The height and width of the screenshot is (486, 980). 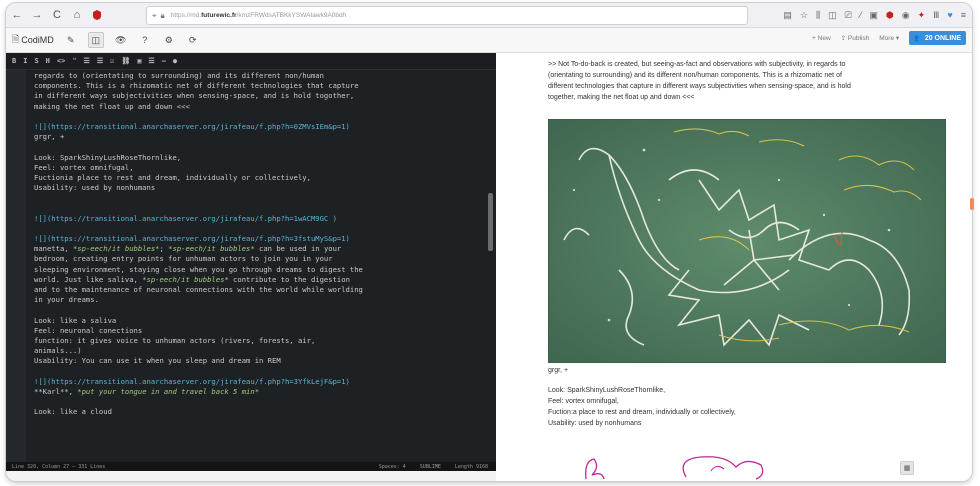 What do you see at coordinates (873, 15) in the screenshot?
I see `container-icon: ▣` at bounding box center [873, 15].